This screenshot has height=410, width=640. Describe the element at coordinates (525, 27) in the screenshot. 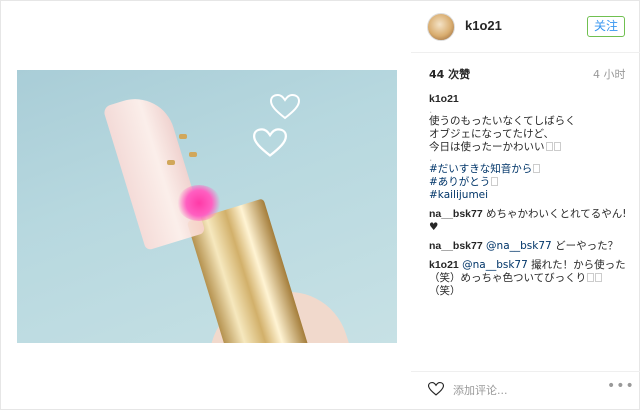

I see `post-header: k1o21 关注` at that location.